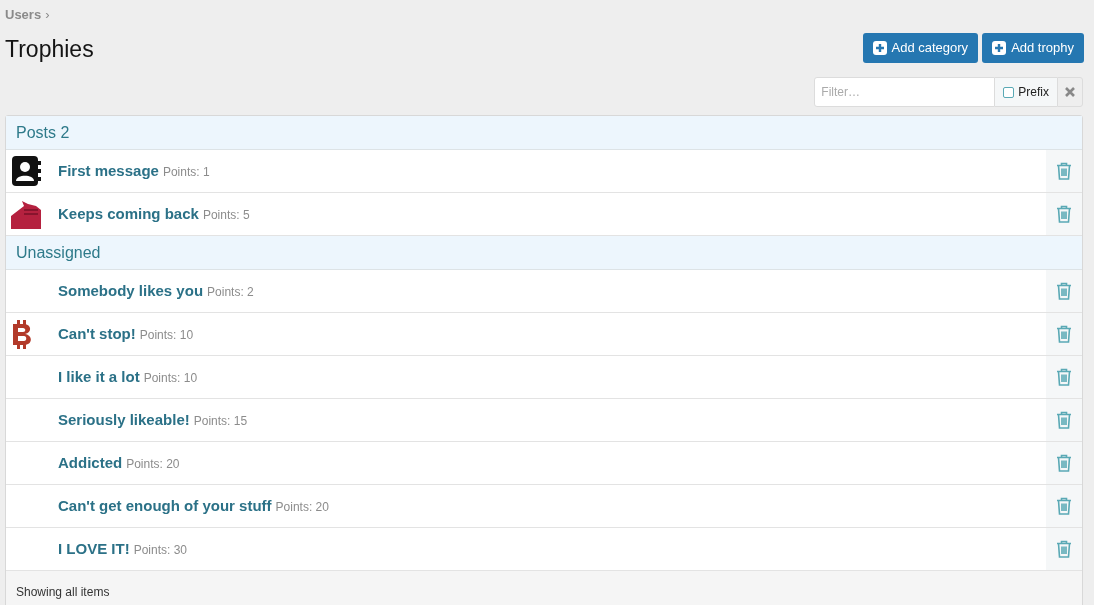  Describe the element at coordinates (1026, 92) in the screenshot. I see `prefix-checkbox: Prefix` at that location.